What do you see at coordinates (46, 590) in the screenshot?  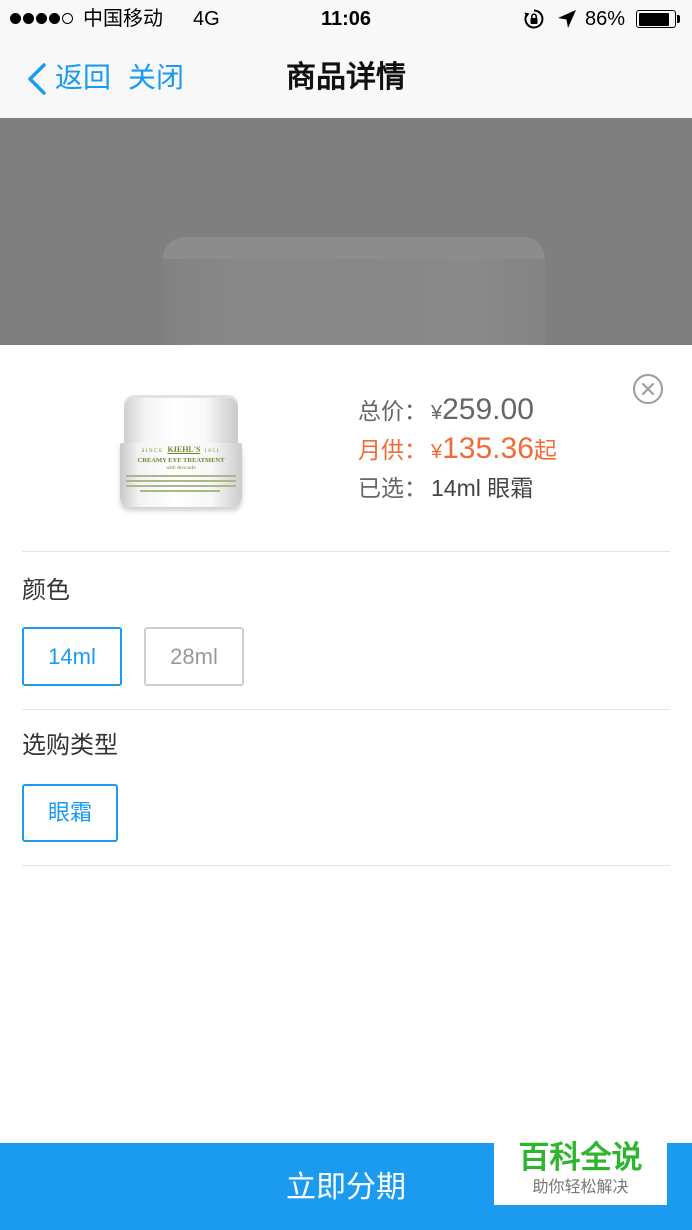 I see `spec-group-title-color: 颜色` at bounding box center [46, 590].